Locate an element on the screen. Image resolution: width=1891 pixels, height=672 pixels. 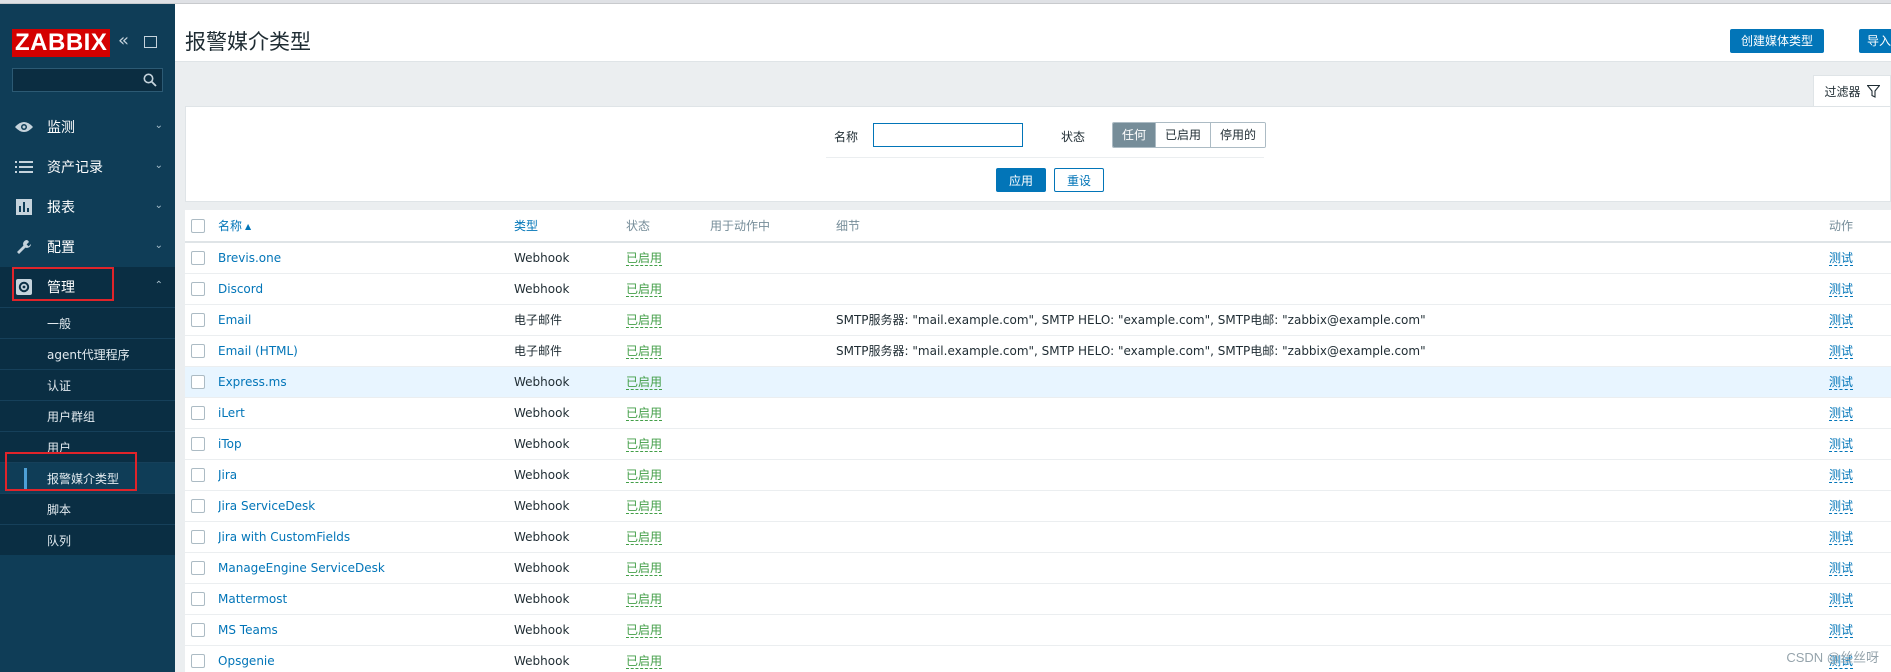
logo-row: ZABBIX is located at coordinates (61, 43).